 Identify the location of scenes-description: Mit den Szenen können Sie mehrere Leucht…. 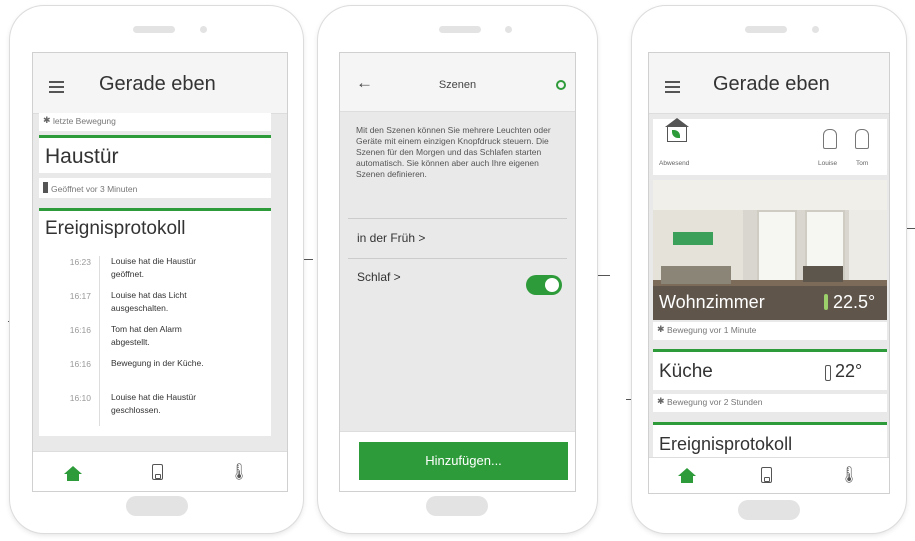
(453, 152).